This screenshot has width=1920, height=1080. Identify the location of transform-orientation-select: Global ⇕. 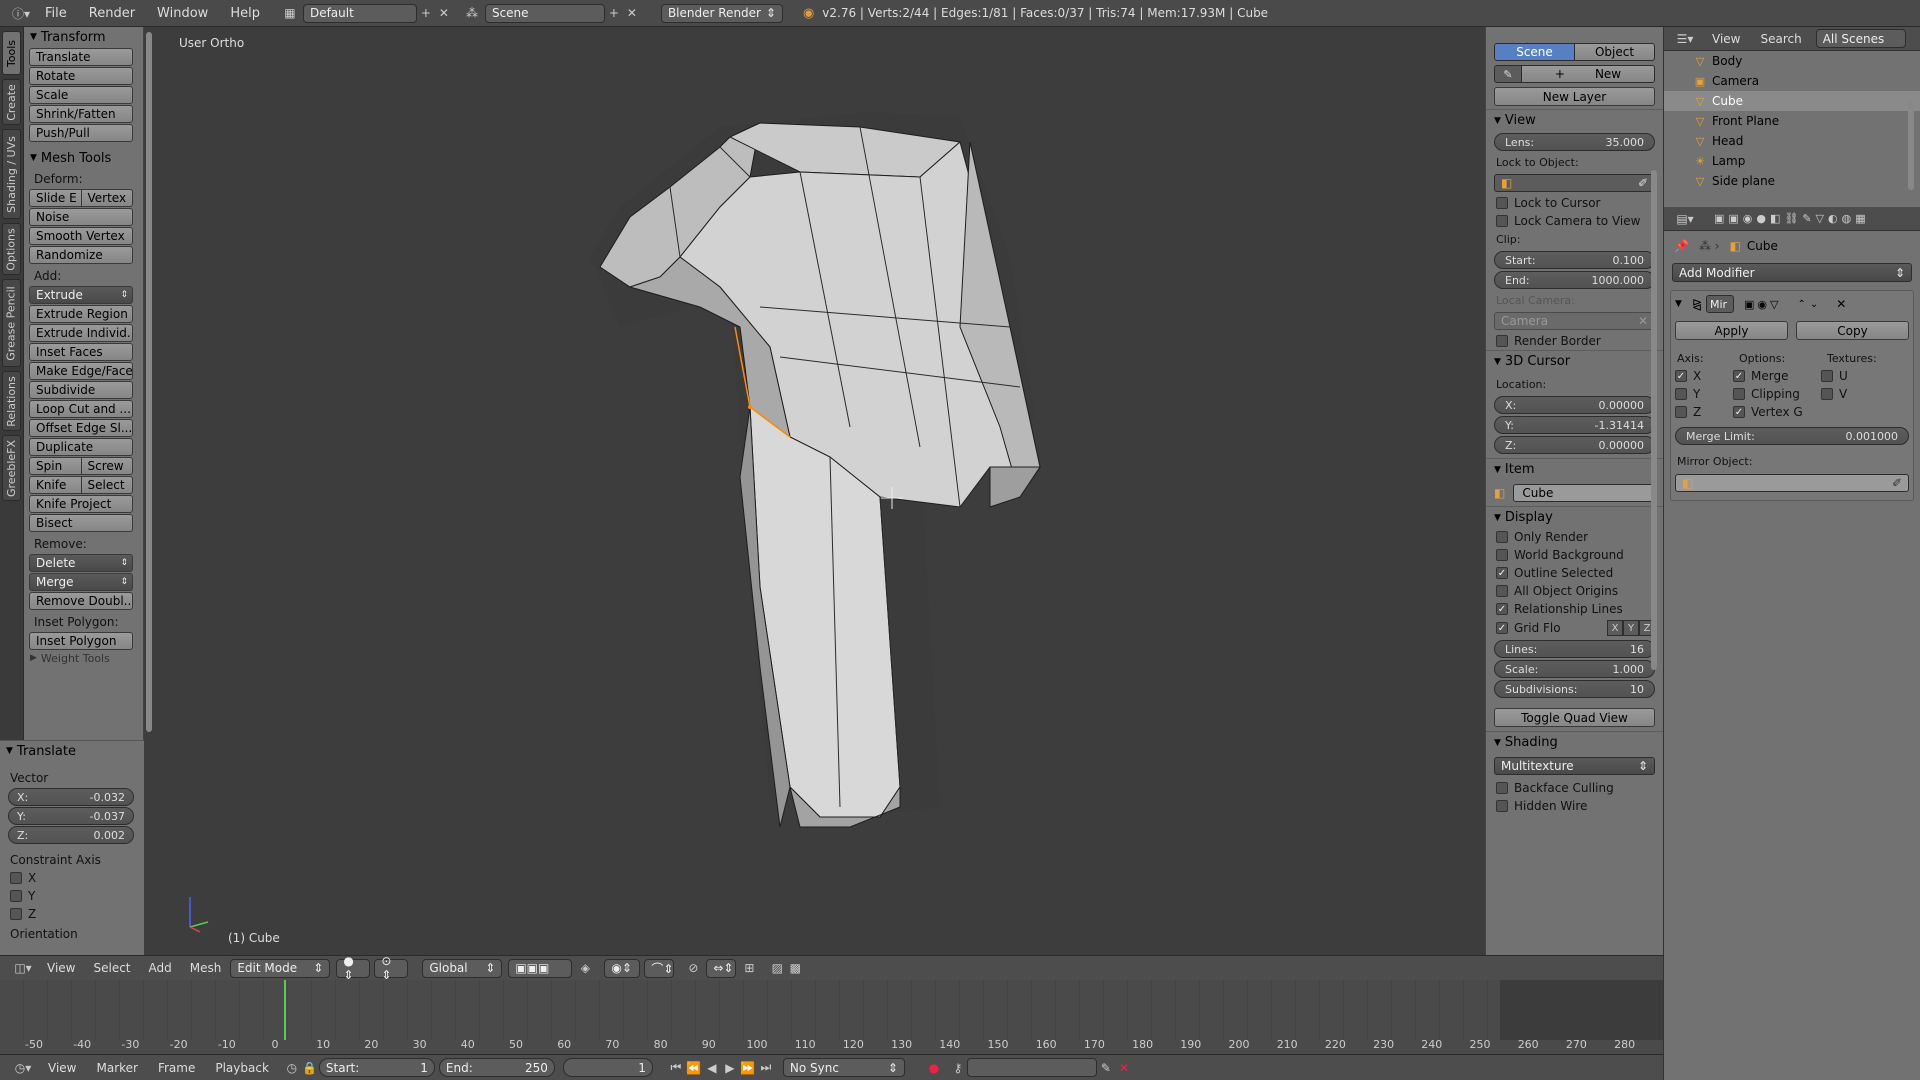
(462, 968).